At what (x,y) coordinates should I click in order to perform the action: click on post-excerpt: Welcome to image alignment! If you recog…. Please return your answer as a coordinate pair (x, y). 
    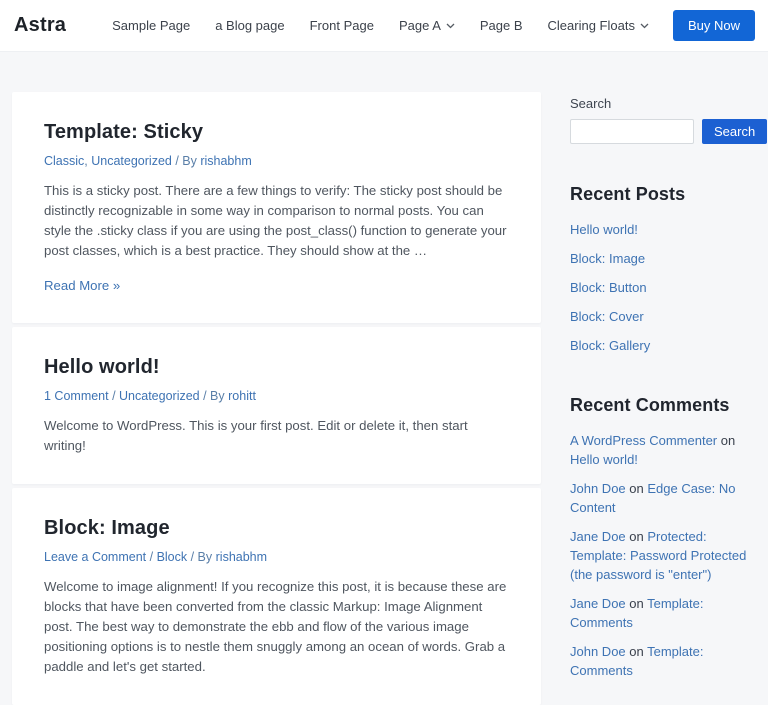
    Looking at the image, I should click on (275, 626).